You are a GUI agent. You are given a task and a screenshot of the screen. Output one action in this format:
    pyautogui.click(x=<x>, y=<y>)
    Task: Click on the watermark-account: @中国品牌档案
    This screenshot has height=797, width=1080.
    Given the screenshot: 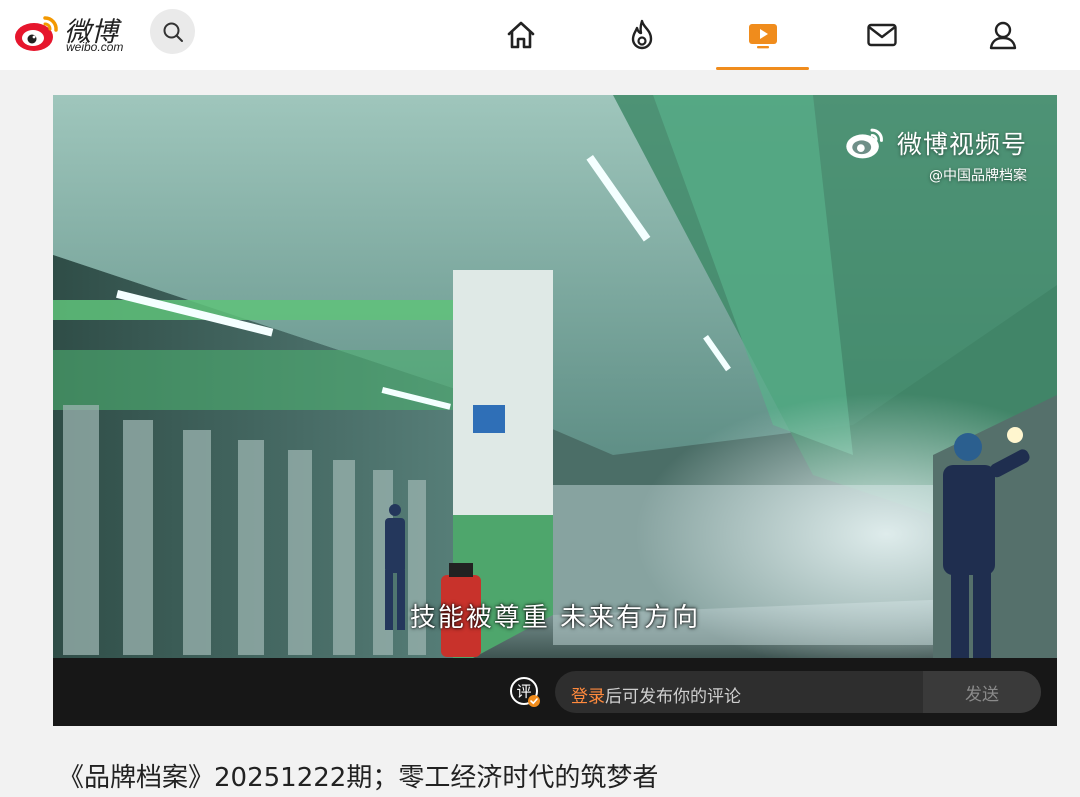 What is the action you would take?
    pyautogui.click(x=978, y=176)
    